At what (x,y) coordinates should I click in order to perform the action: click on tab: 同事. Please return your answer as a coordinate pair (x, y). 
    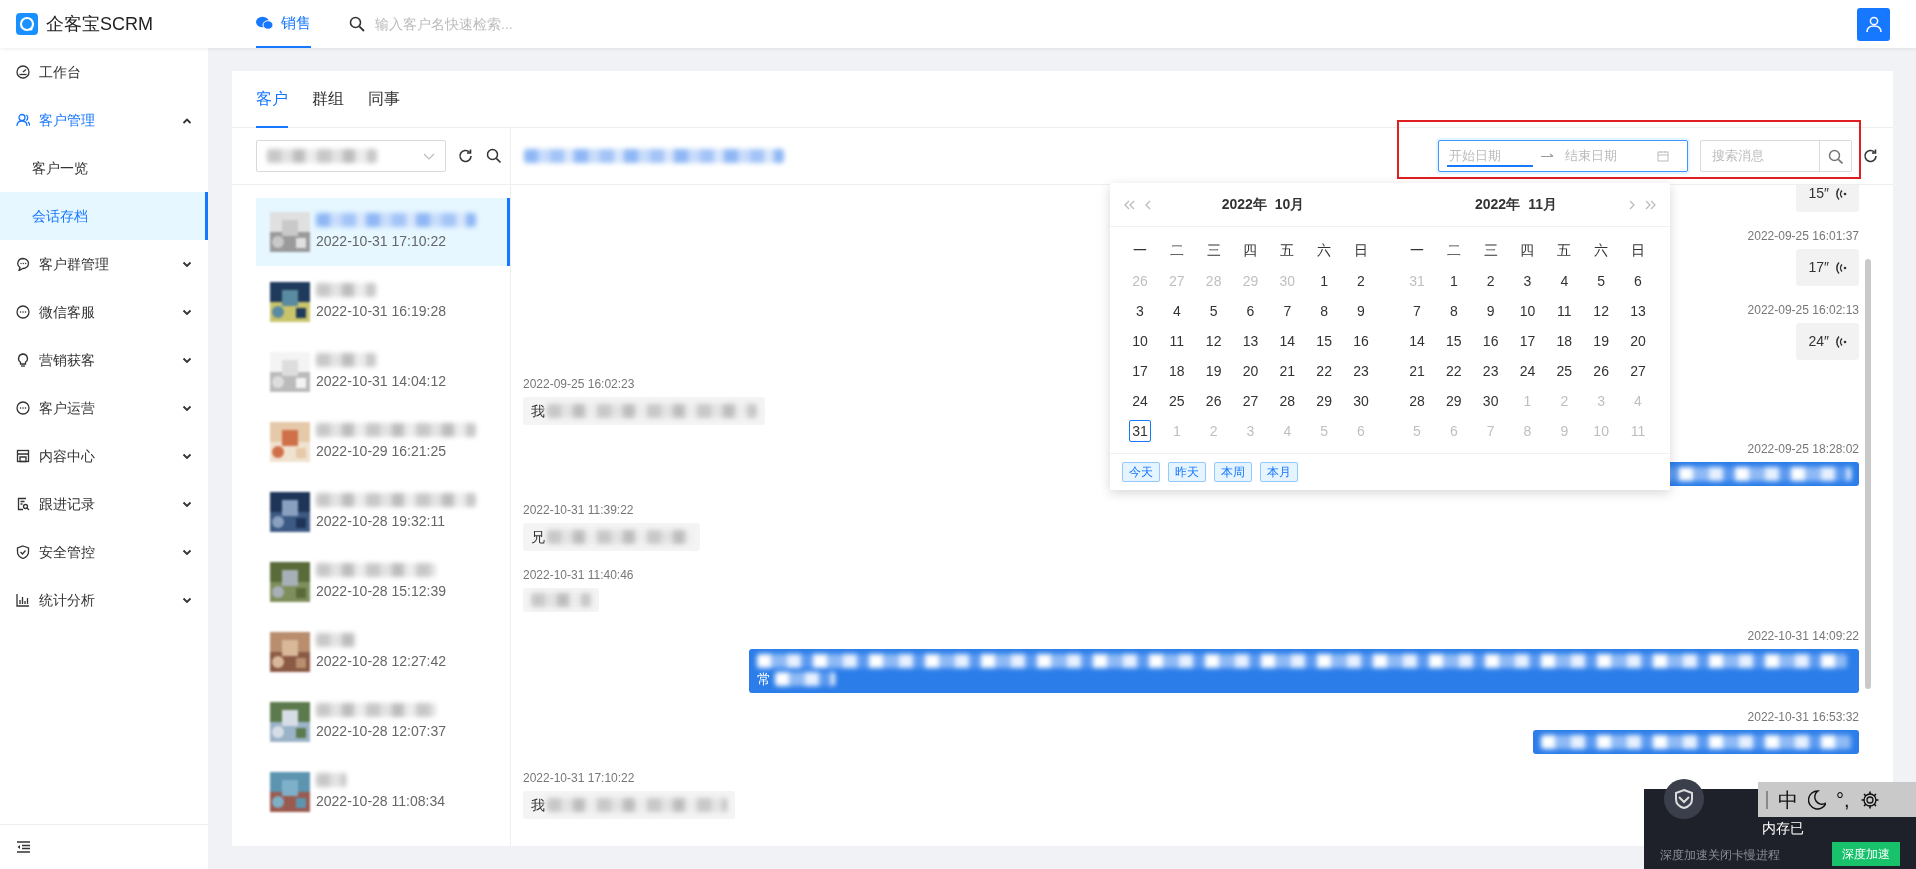
    Looking at the image, I should click on (384, 99).